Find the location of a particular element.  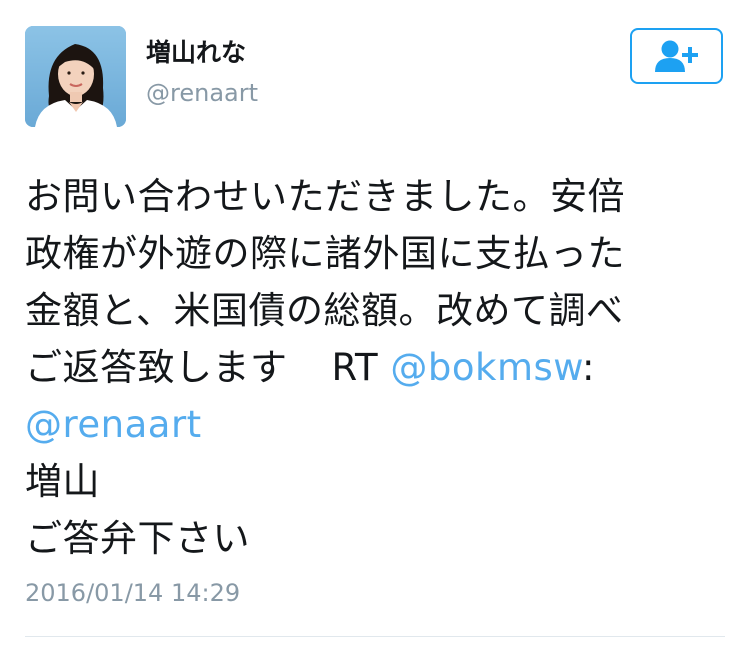

tweet-line: 政権が外遊の際に諸外国に支払った is located at coordinates (325, 253).